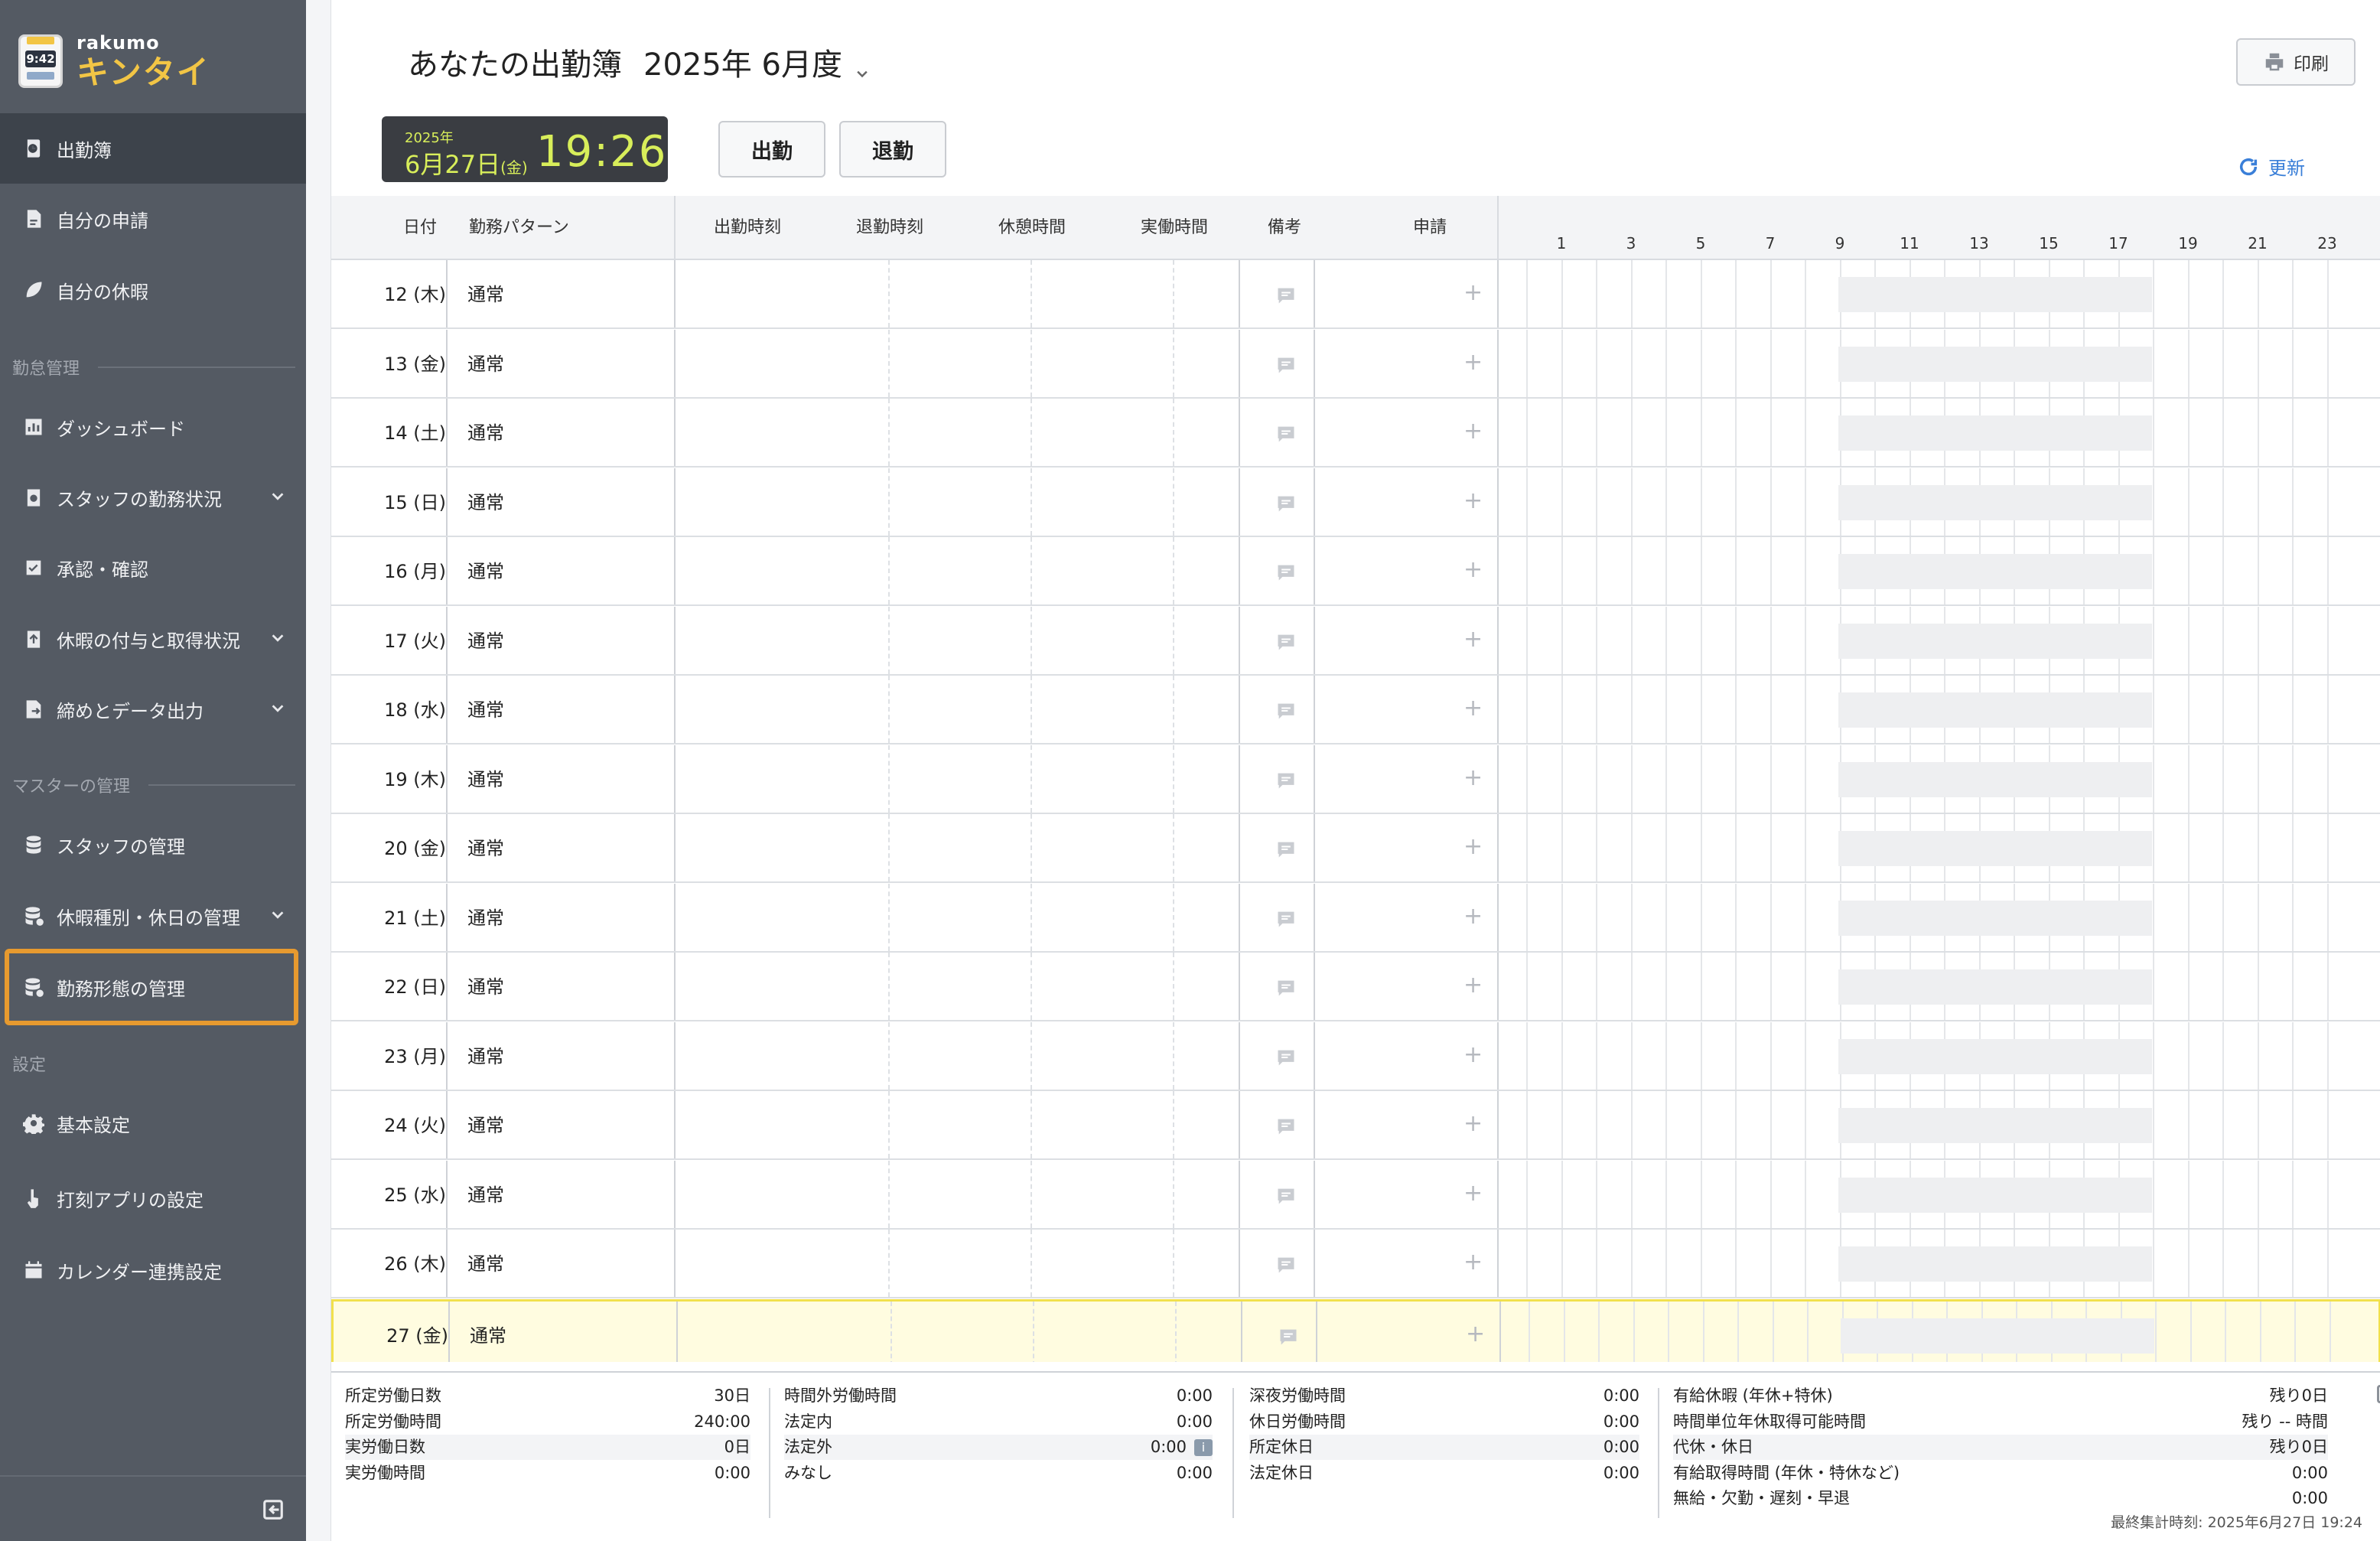 This screenshot has height=1541, width=2380. What do you see at coordinates (33, 639) in the screenshot?
I see `clipboard-upload-icon` at bounding box center [33, 639].